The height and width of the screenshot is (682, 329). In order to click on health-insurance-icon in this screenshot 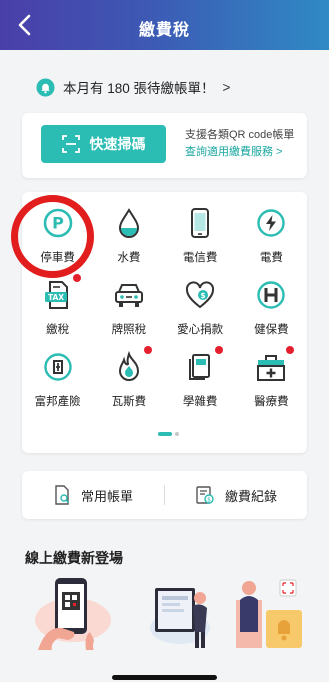, I will do `click(271, 295)`.